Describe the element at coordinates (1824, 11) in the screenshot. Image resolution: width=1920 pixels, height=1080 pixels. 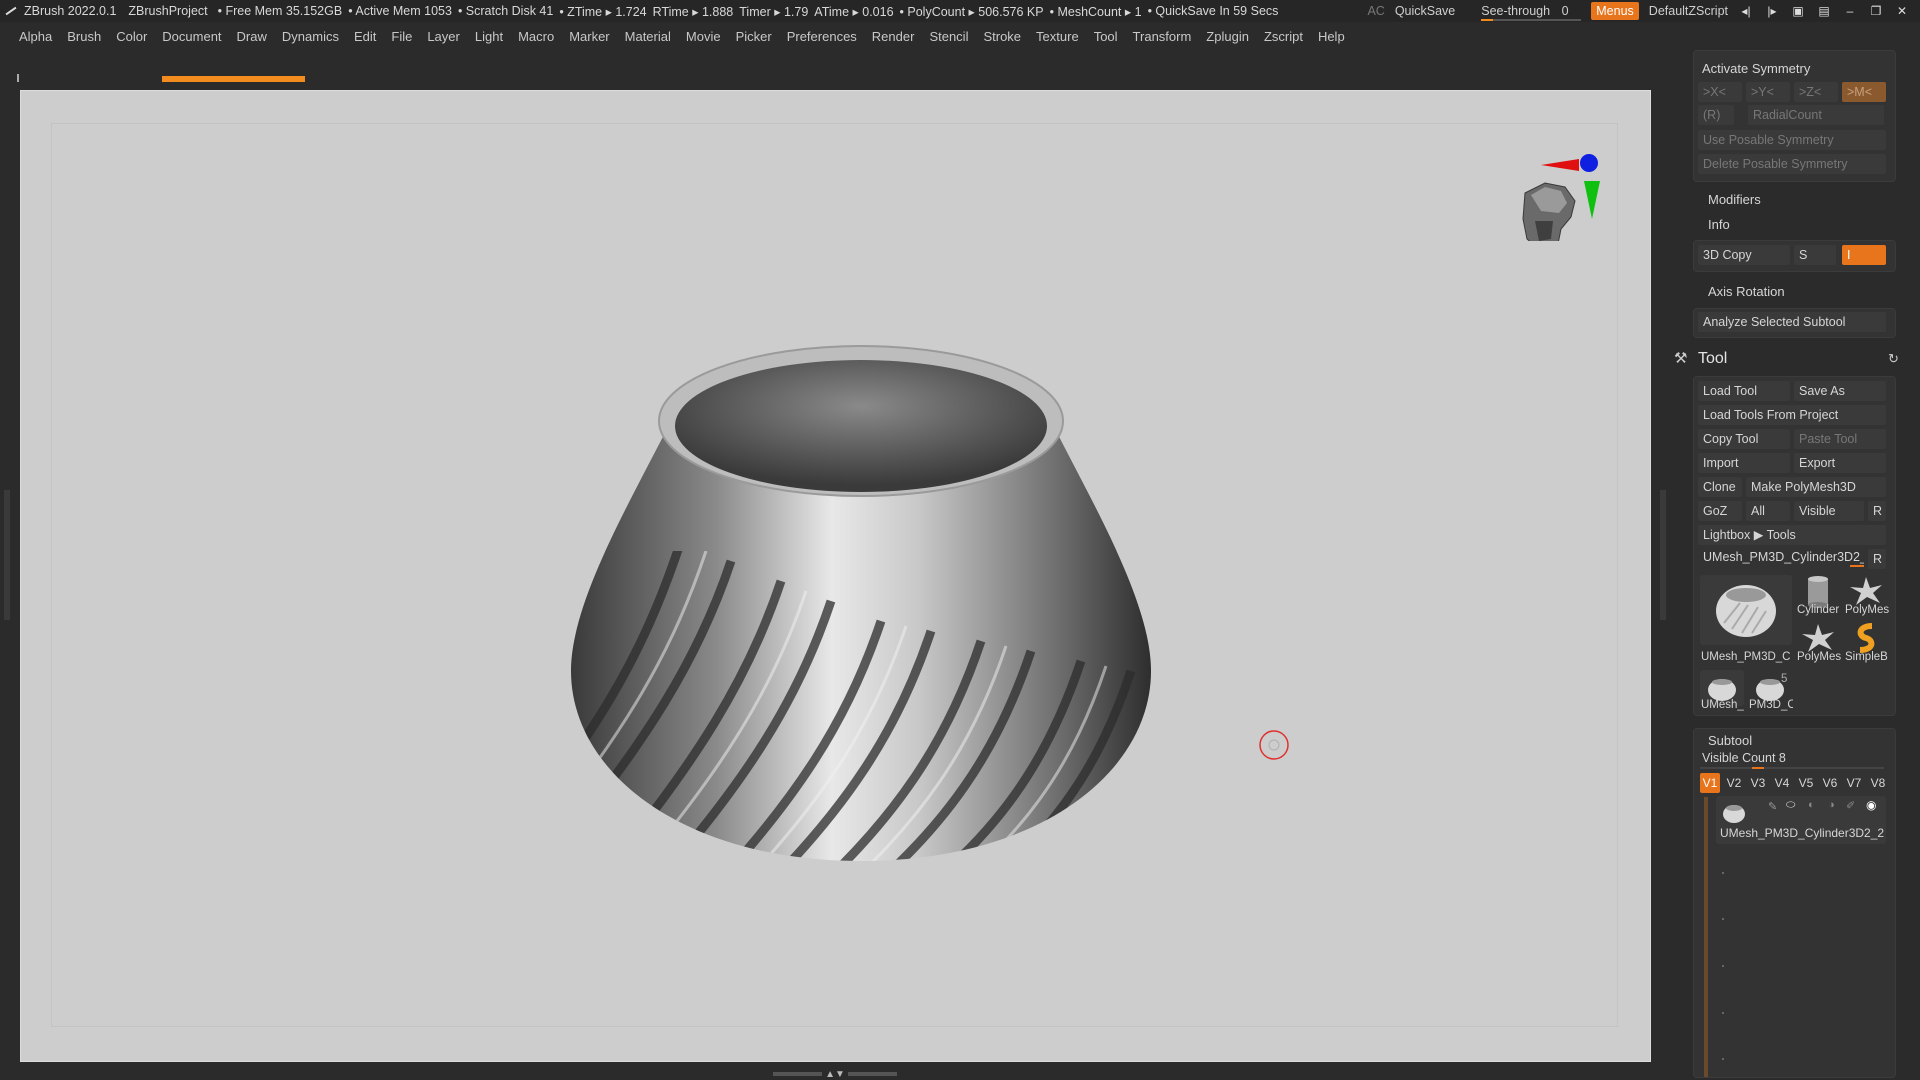
I see `panel-swap-icon: ▤` at that location.